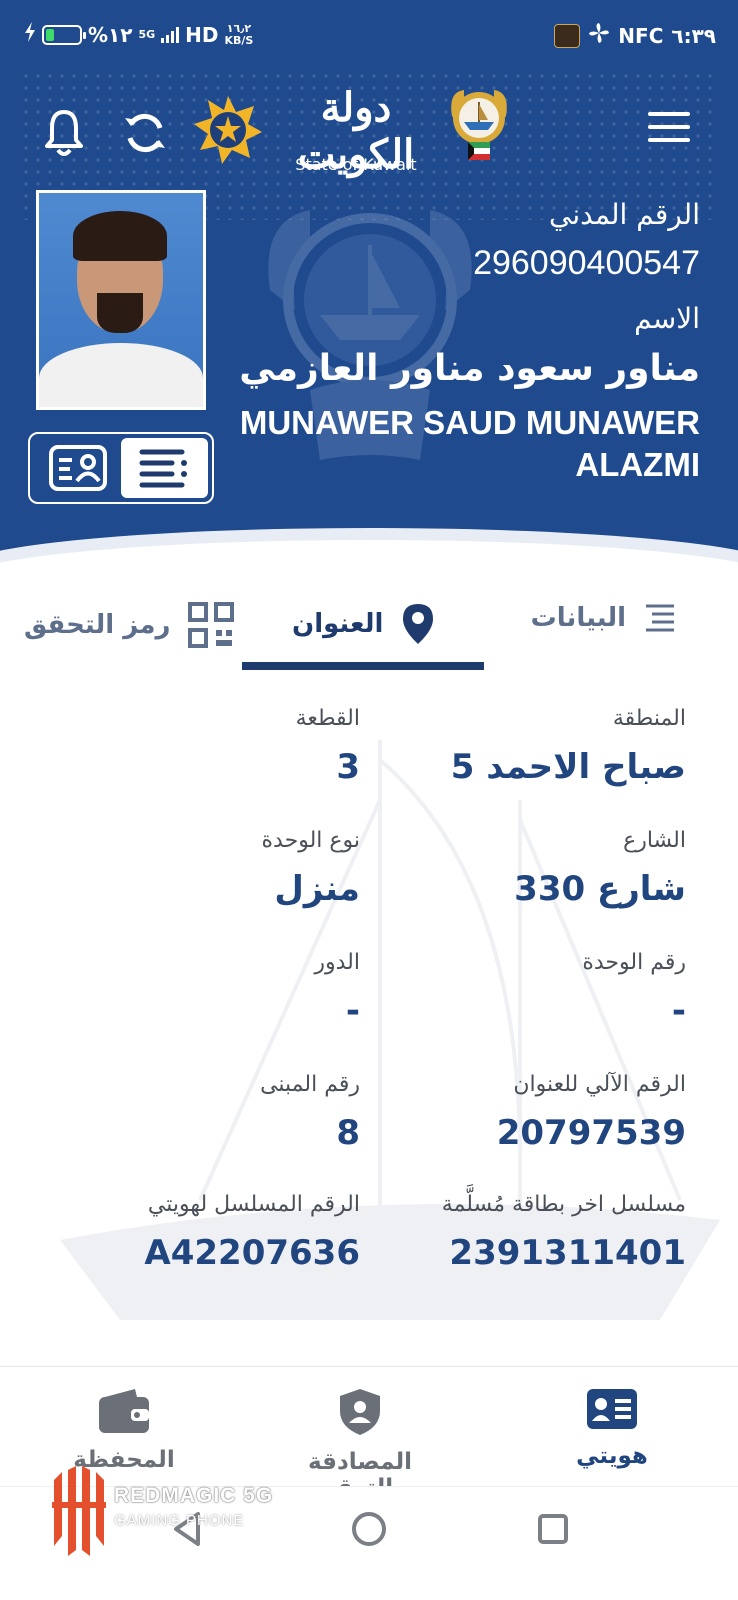 The width and height of the screenshot is (738, 1600). I want to click on redmagic-logo-icon, so click(79, 1511).